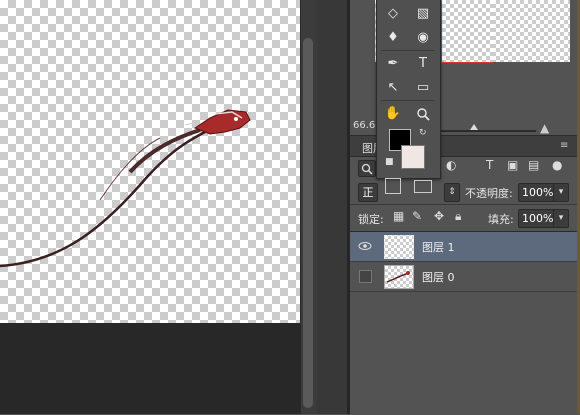 The height and width of the screenshot is (415, 580). I want to click on hidden-checkbox-icon, so click(365, 276).